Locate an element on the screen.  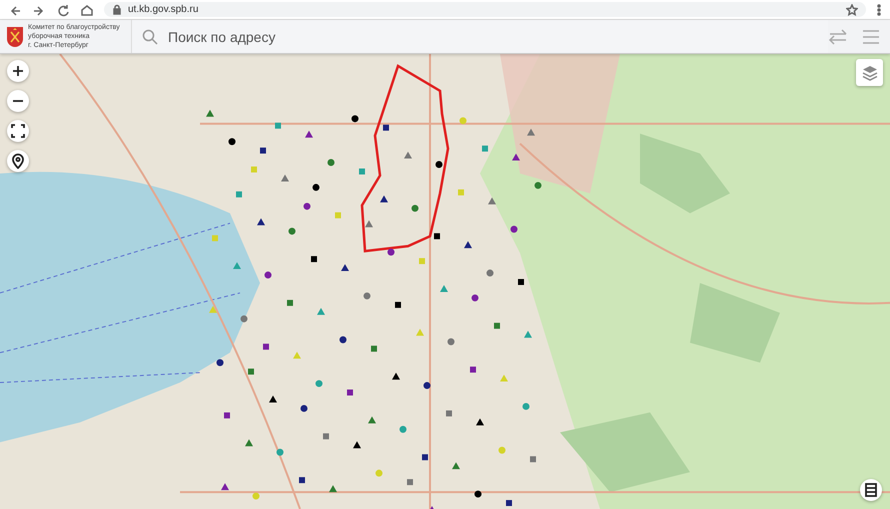
search-icon is located at coordinates (150, 36).